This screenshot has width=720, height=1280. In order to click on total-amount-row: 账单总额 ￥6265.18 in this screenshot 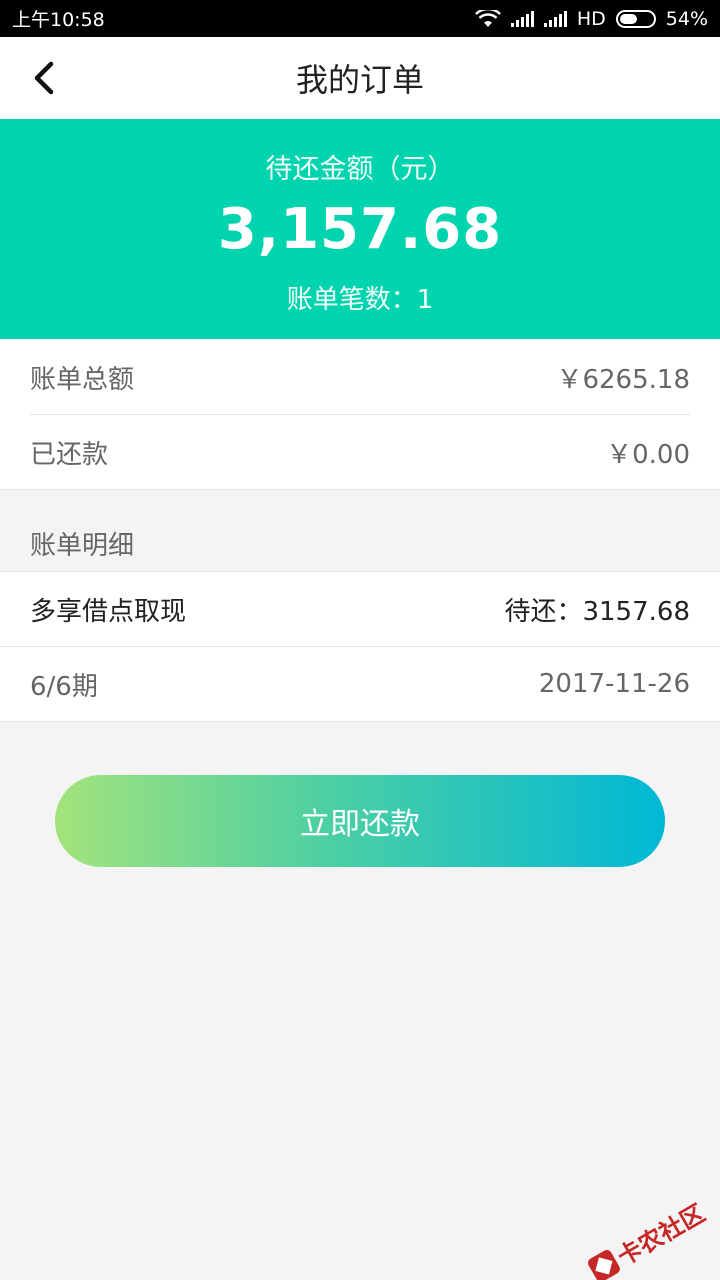, I will do `click(360, 377)`.